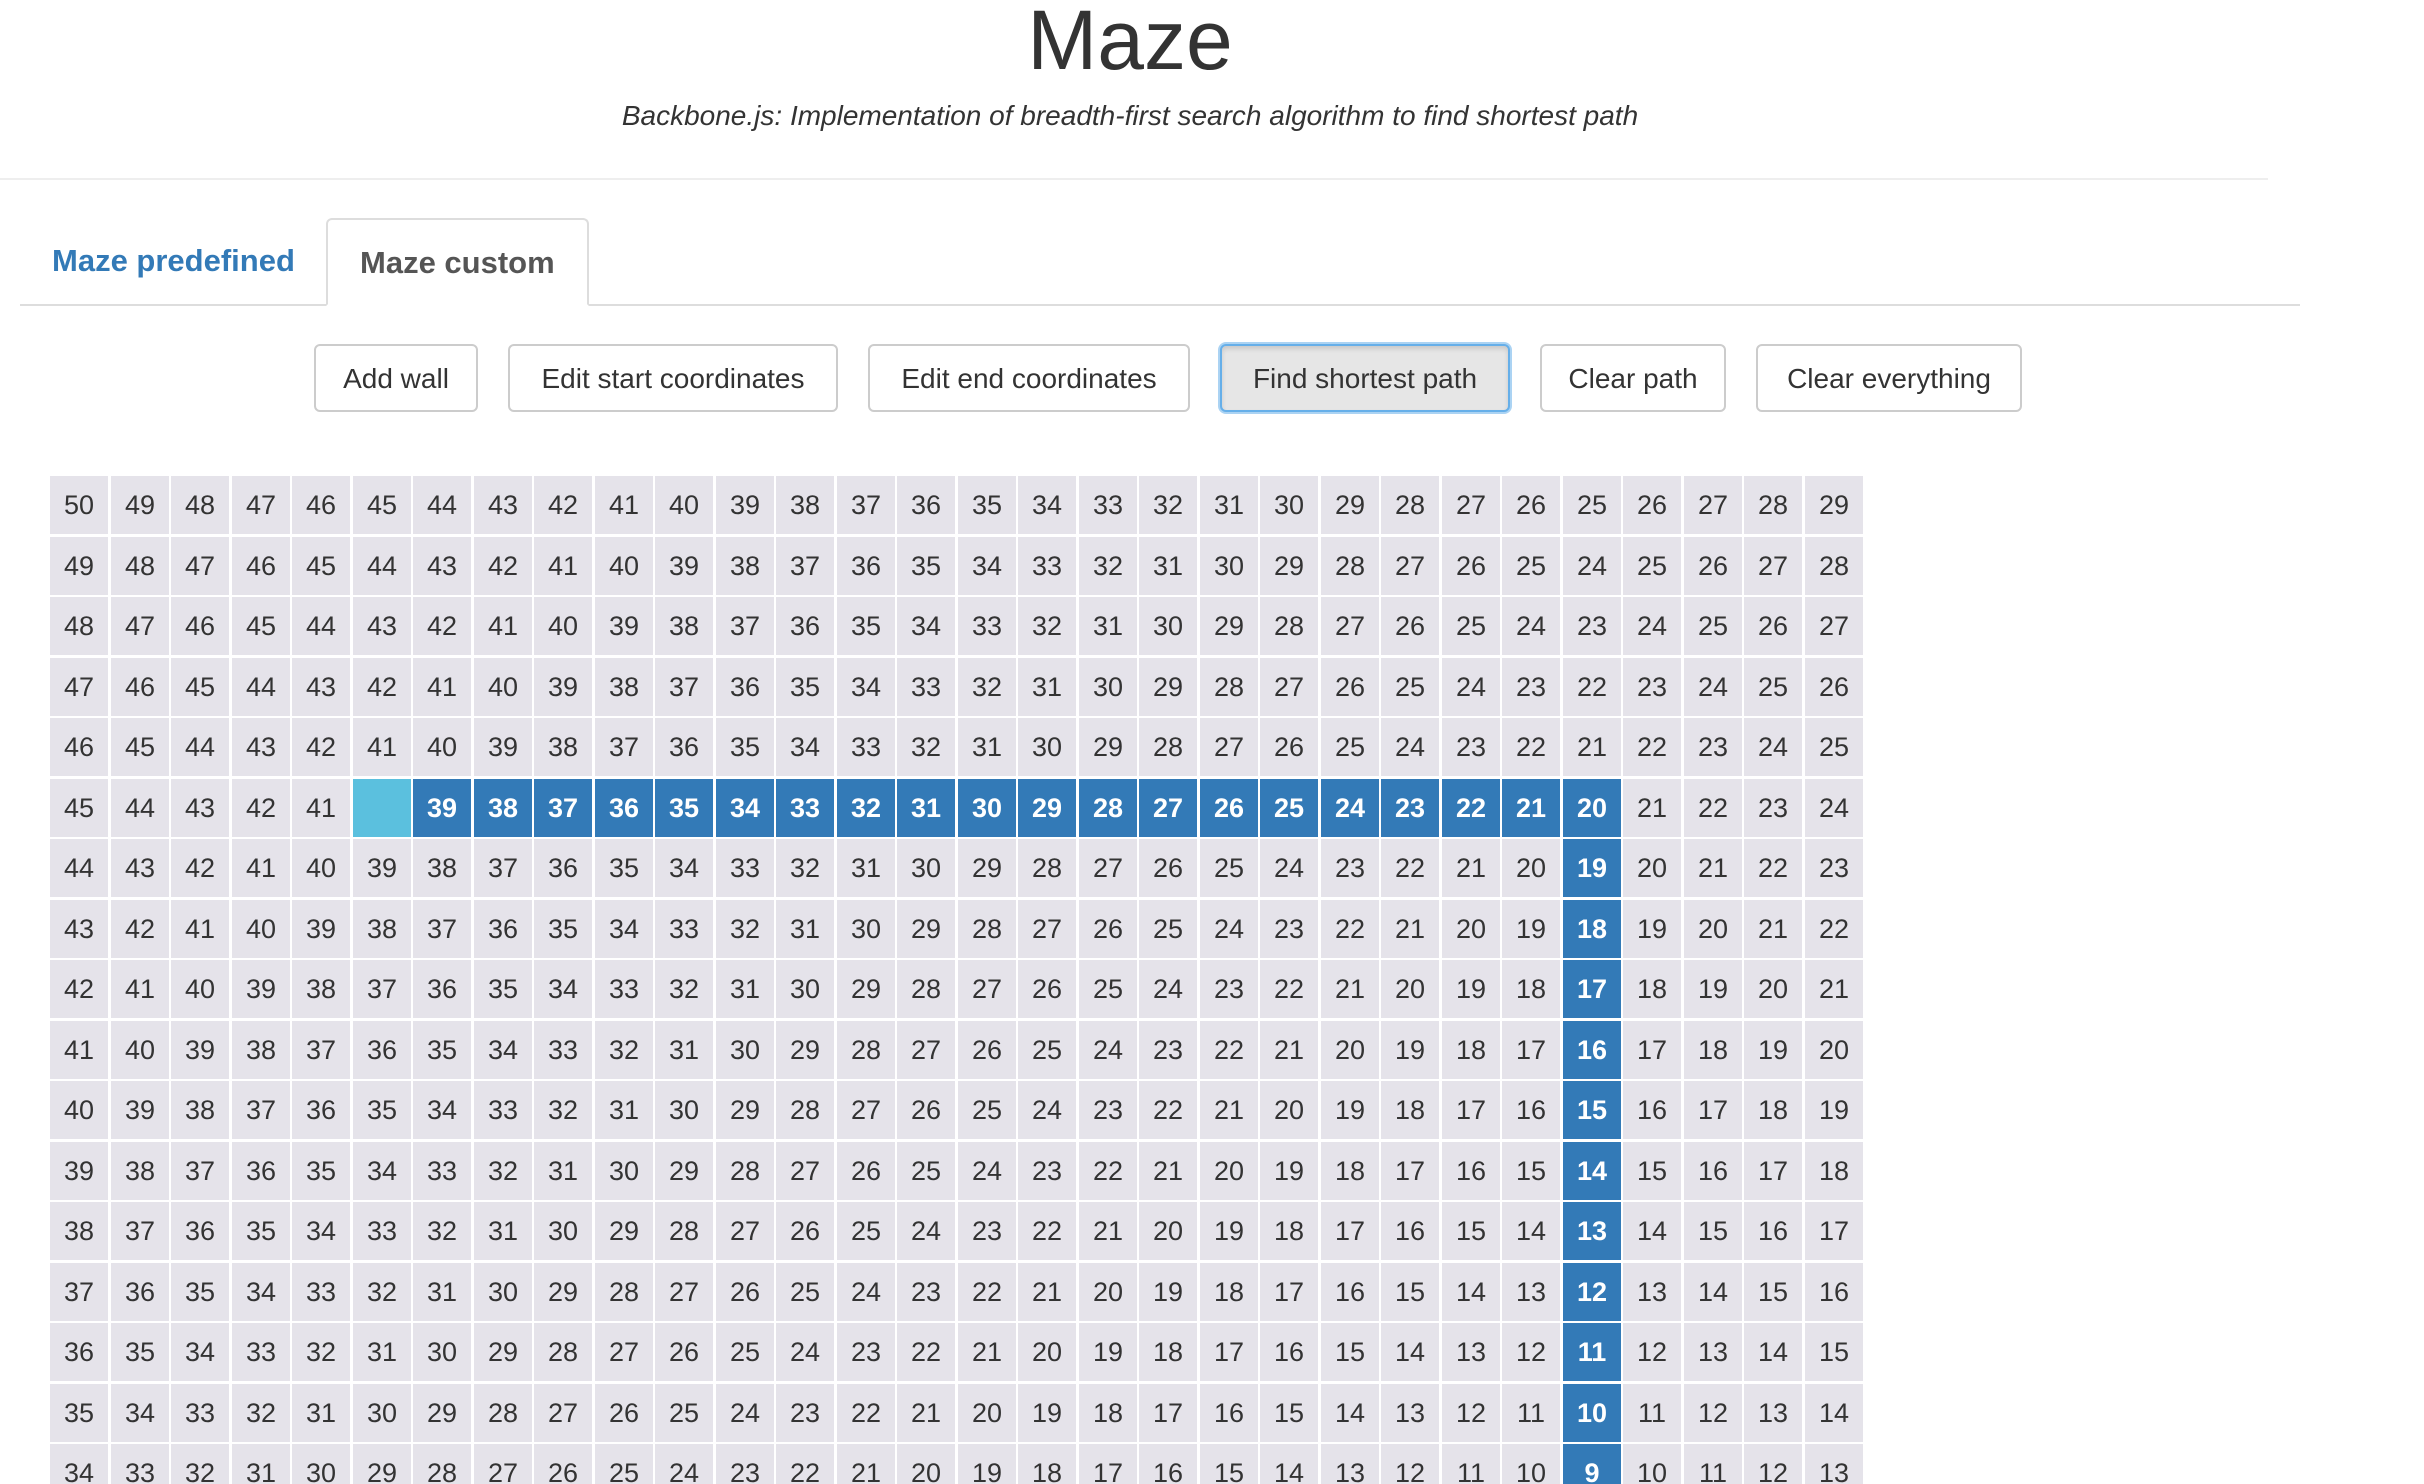 This screenshot has height=1484, width=2424. I want to click on maze-cell: 12, so click(1471, 1413).